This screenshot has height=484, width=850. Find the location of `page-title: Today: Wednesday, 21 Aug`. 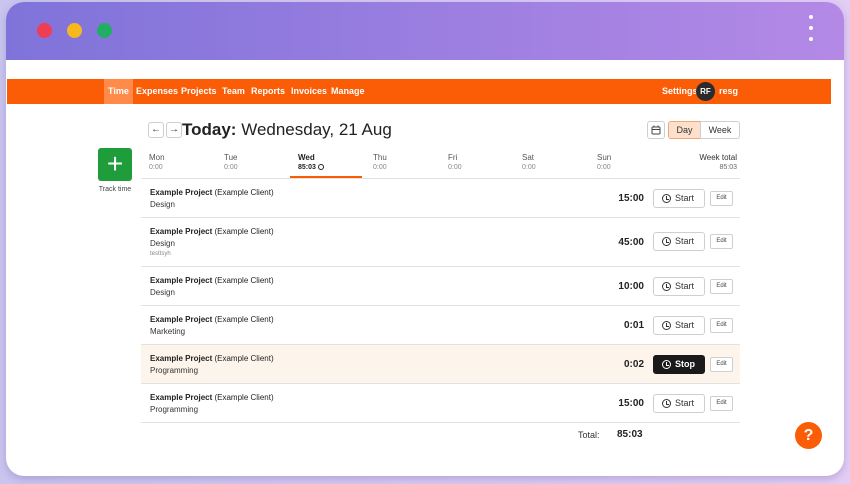

page-title: Today: Wednesday, 21 Aug is located at coordinates (287, 130).